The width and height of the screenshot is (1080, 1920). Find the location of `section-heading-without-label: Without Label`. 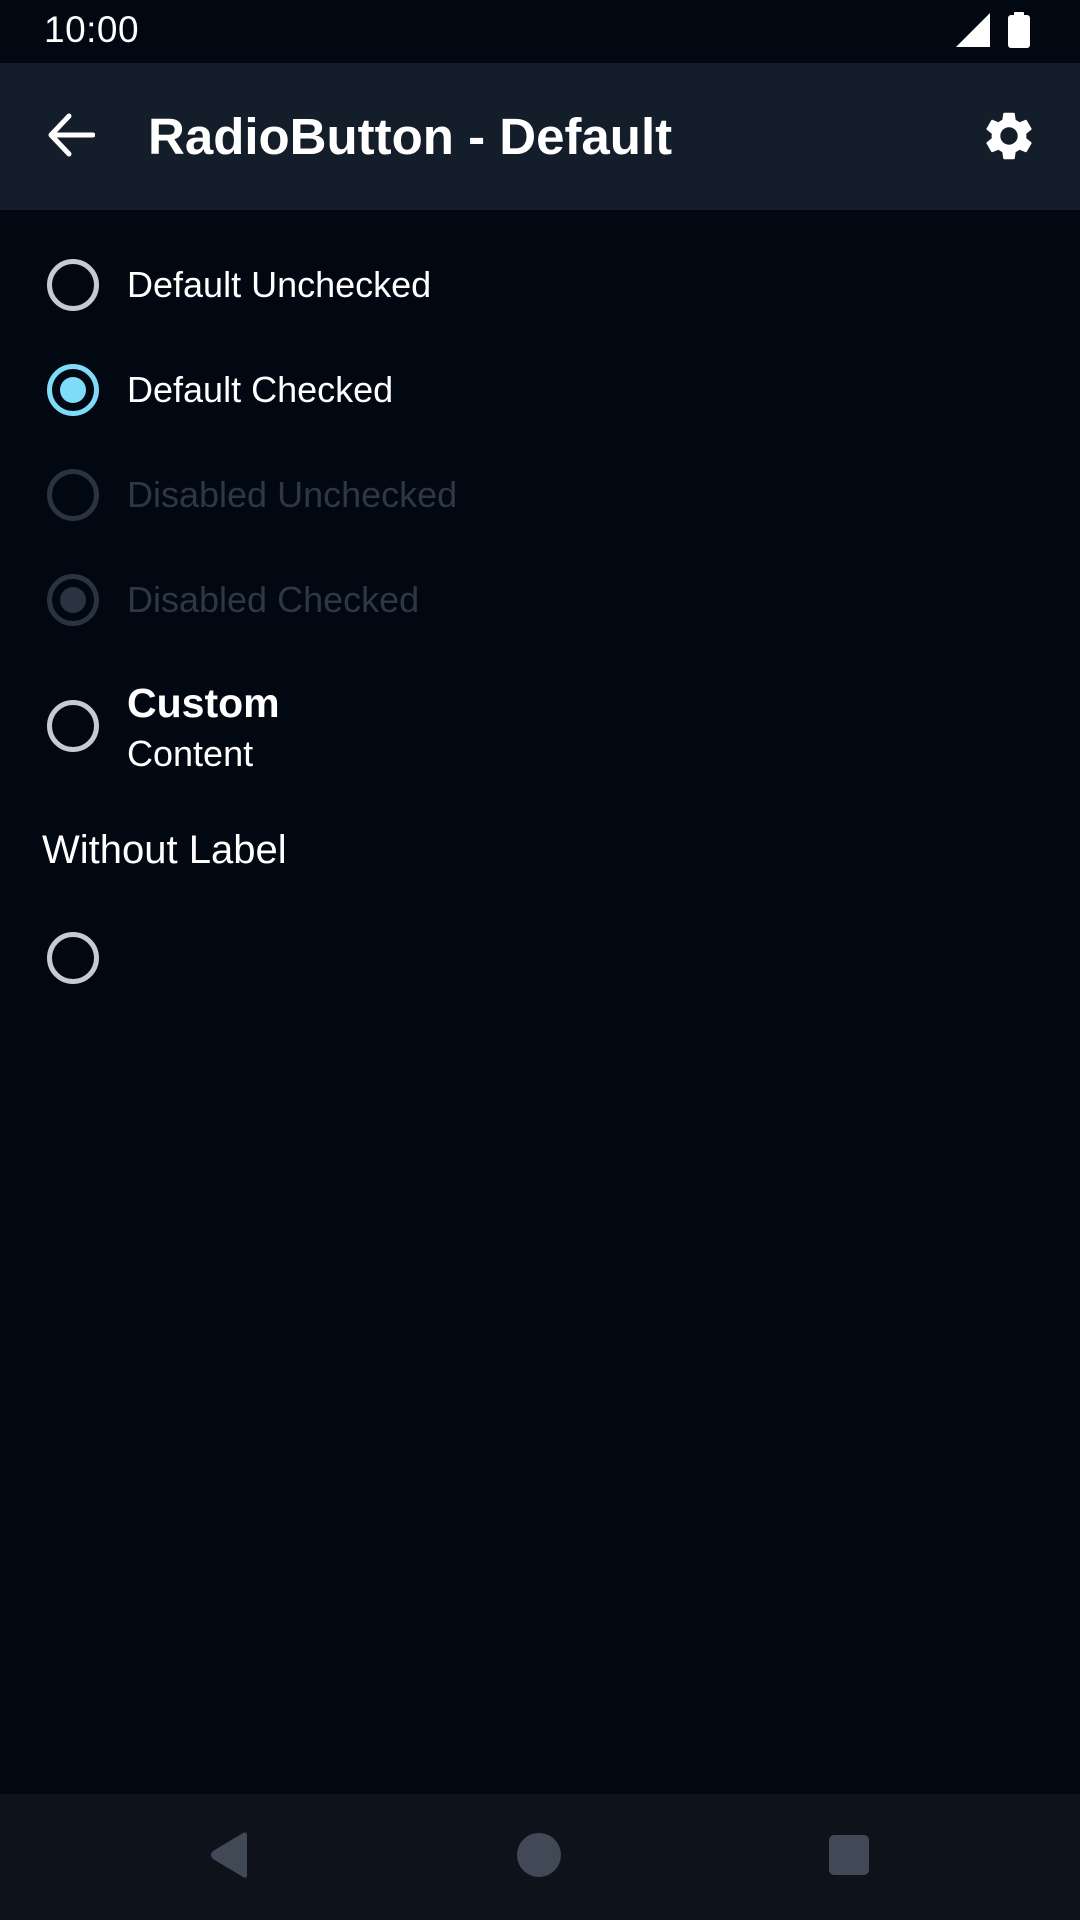

section-heading-without-label: Without Label is located at coordinates (164, 850).